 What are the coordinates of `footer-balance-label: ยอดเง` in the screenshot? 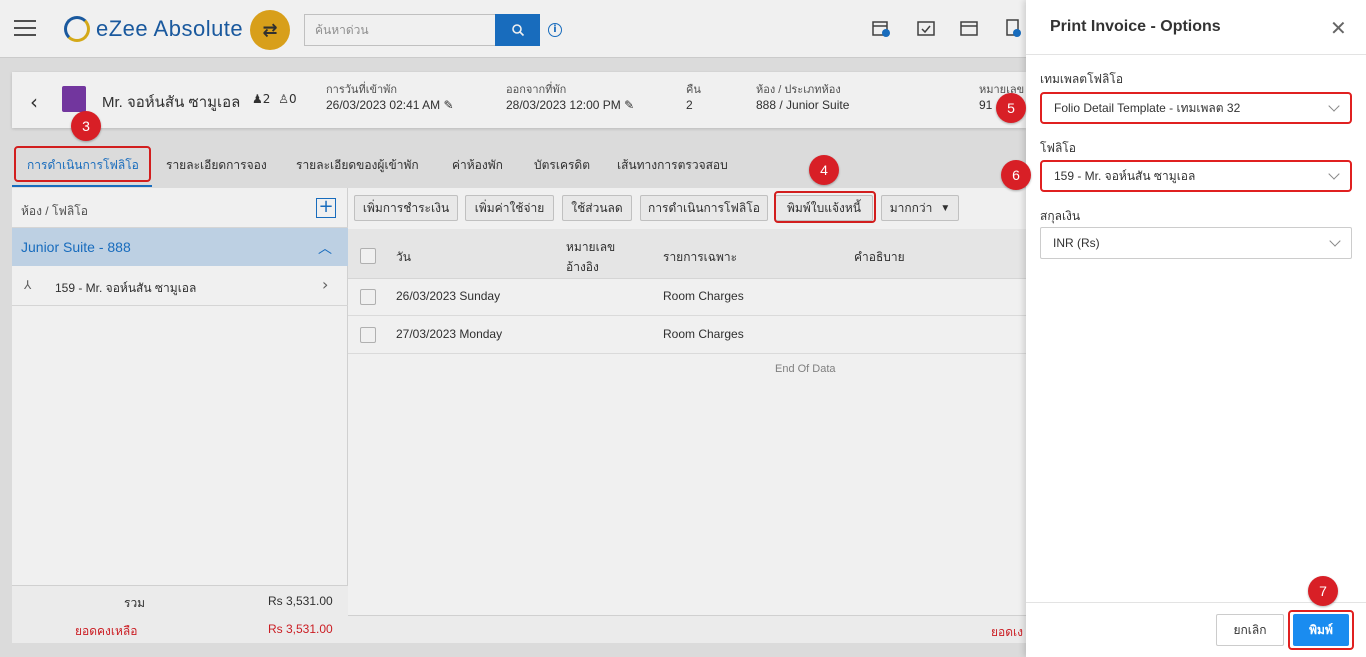 It's located at (1007, 632).